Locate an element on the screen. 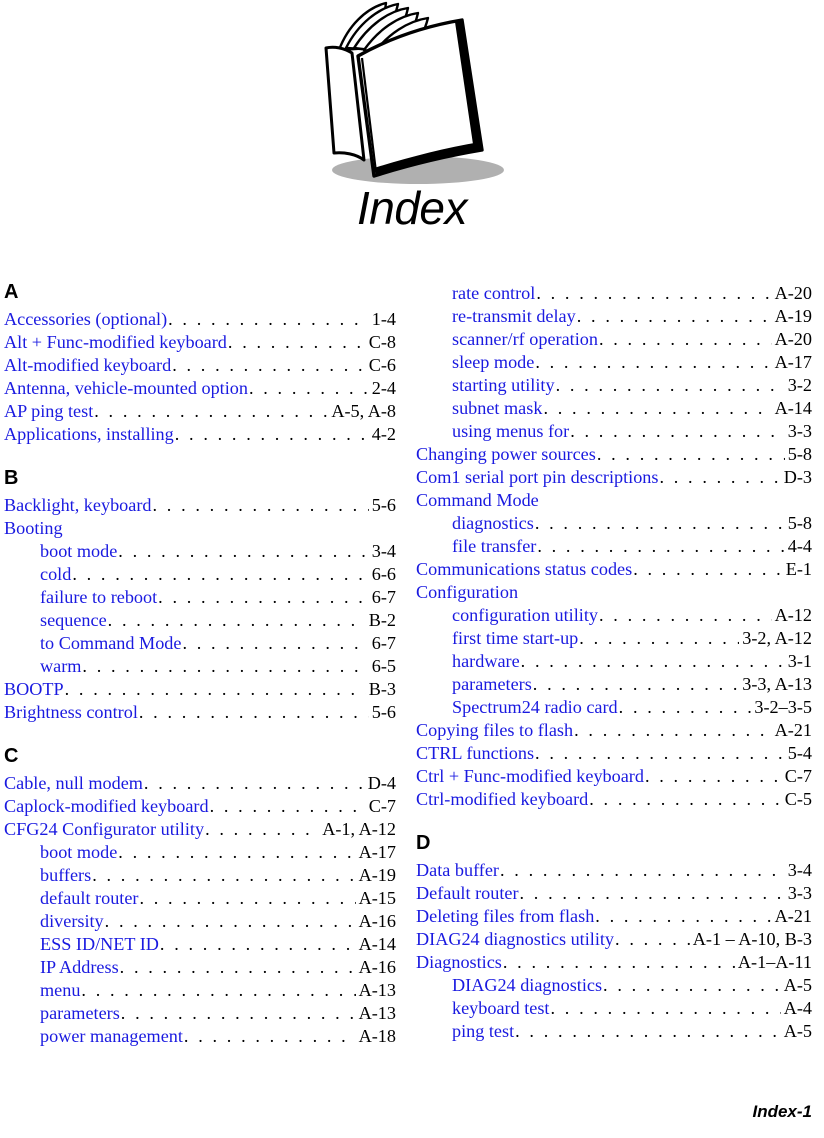  index-sub-entry: default router A-15 is located at coordinates (200, 898).